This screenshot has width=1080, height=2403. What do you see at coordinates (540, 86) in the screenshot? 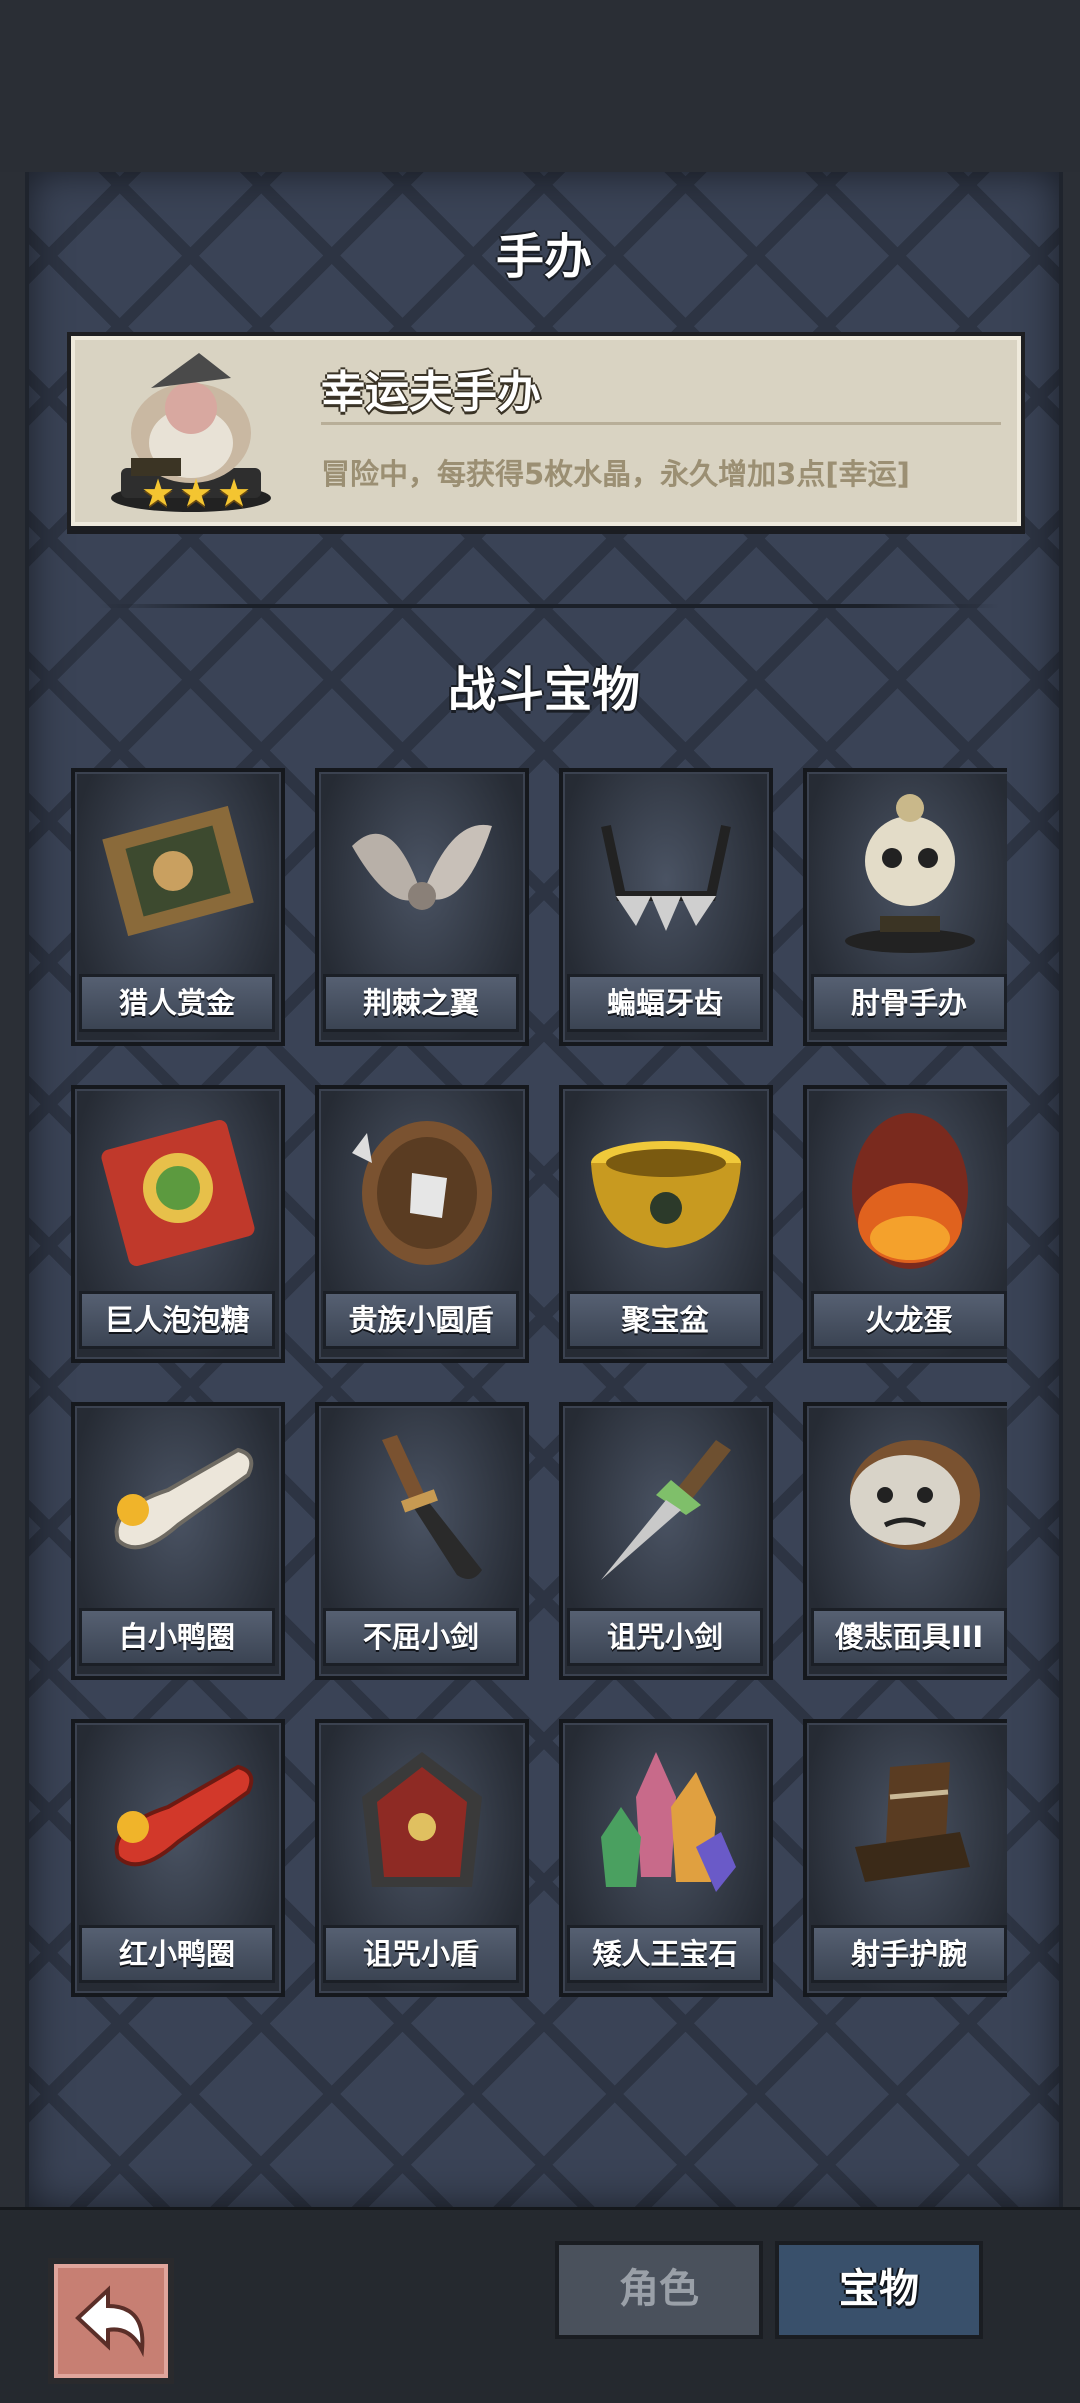
I see `top-bar` at bounding box center [540, 86].